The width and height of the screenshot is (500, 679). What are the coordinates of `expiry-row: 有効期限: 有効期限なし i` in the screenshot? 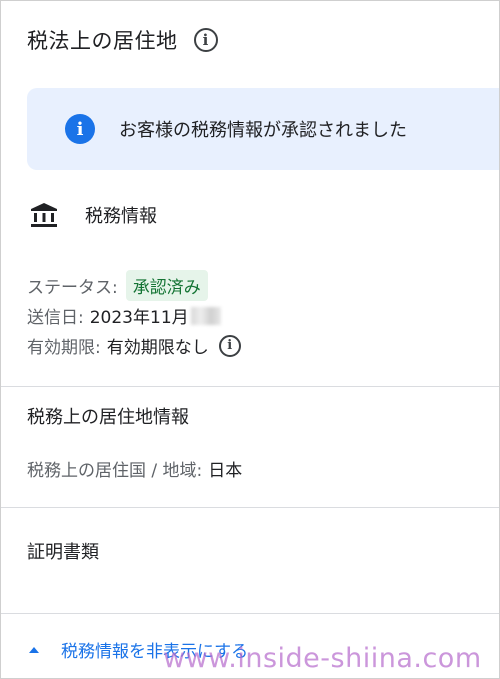 It's located at (134, 345).